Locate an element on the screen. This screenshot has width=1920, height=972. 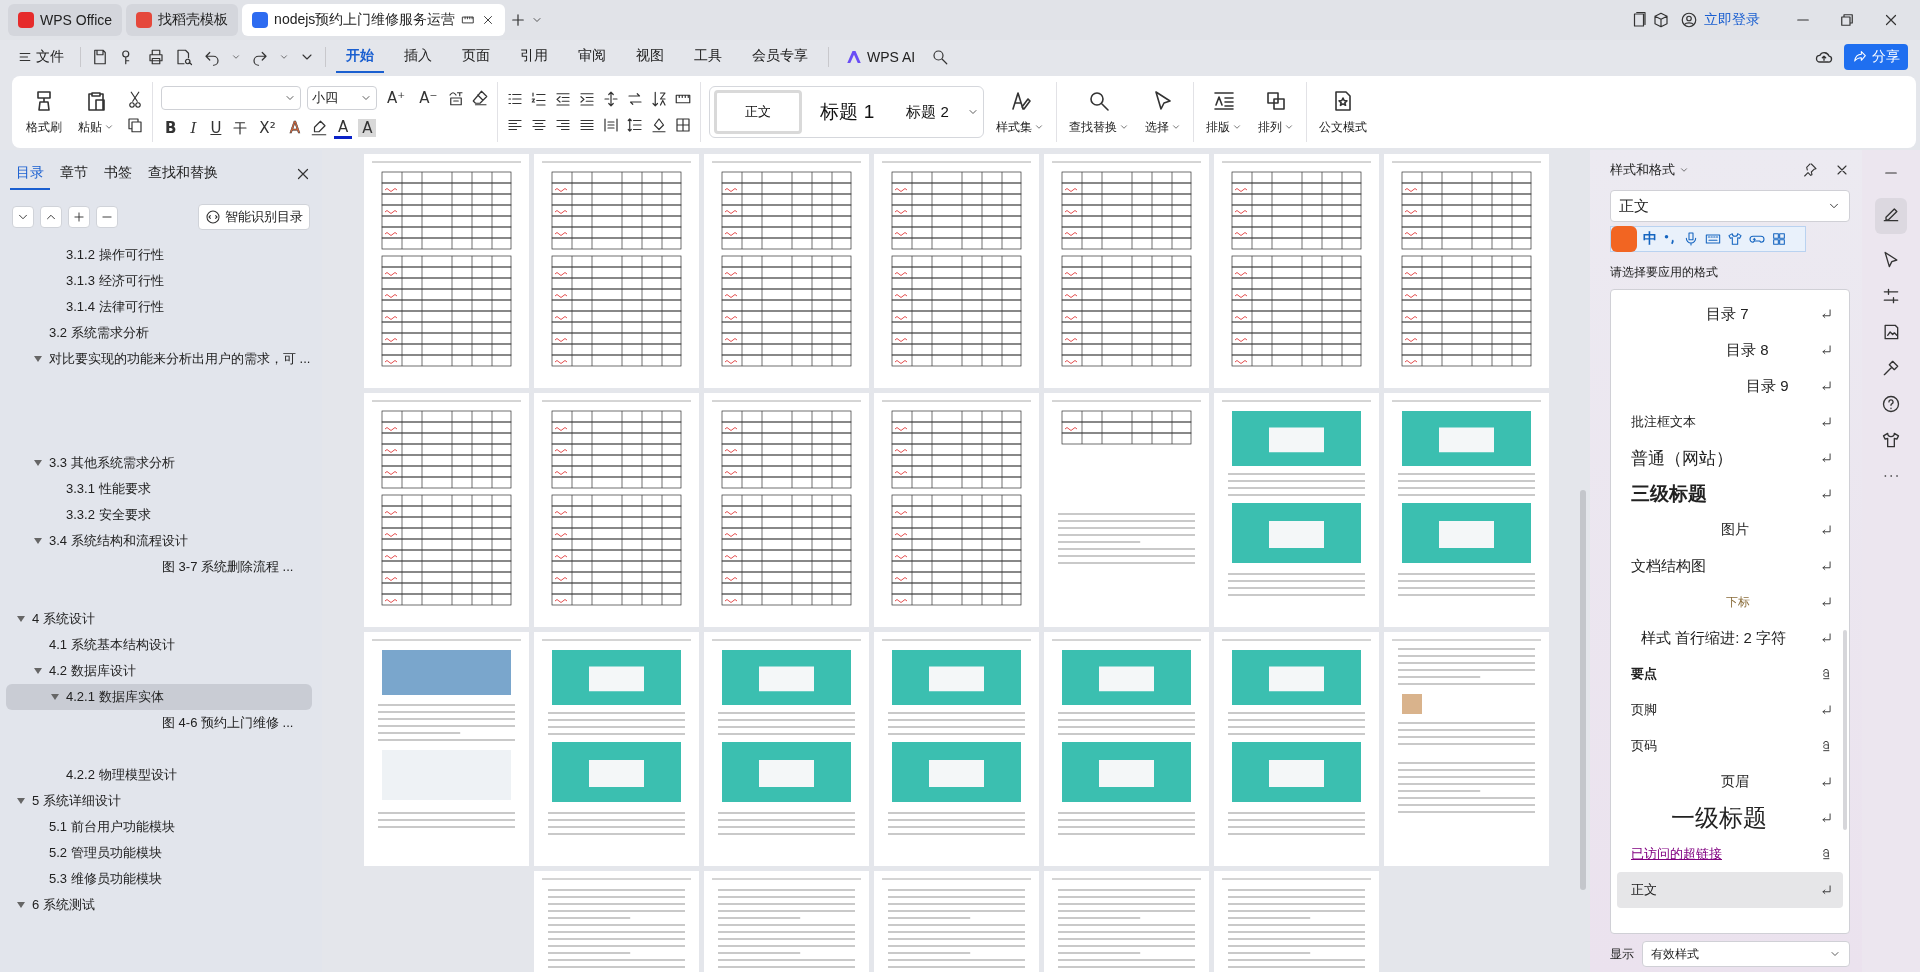
outline-item: 3.1.2 操作可行性 is located at coordinates (159, 255).